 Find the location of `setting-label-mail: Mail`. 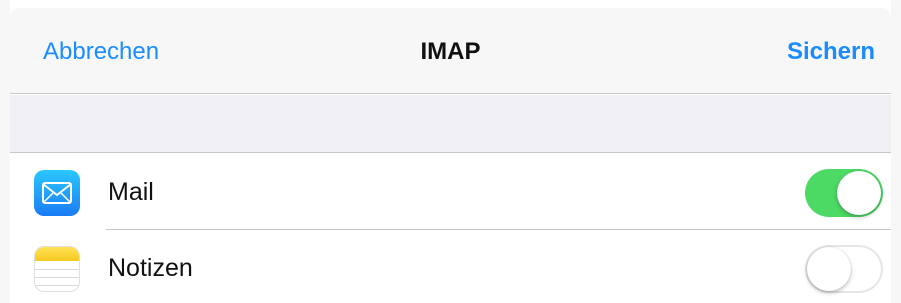

setting-label-mail: Mail is located at coordinates (131, 192).